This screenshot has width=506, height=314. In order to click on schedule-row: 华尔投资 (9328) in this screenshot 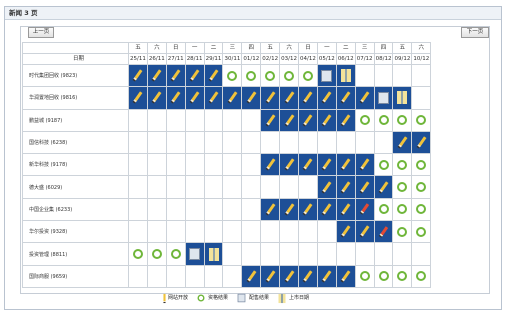, I will do `click(227, 232)`.